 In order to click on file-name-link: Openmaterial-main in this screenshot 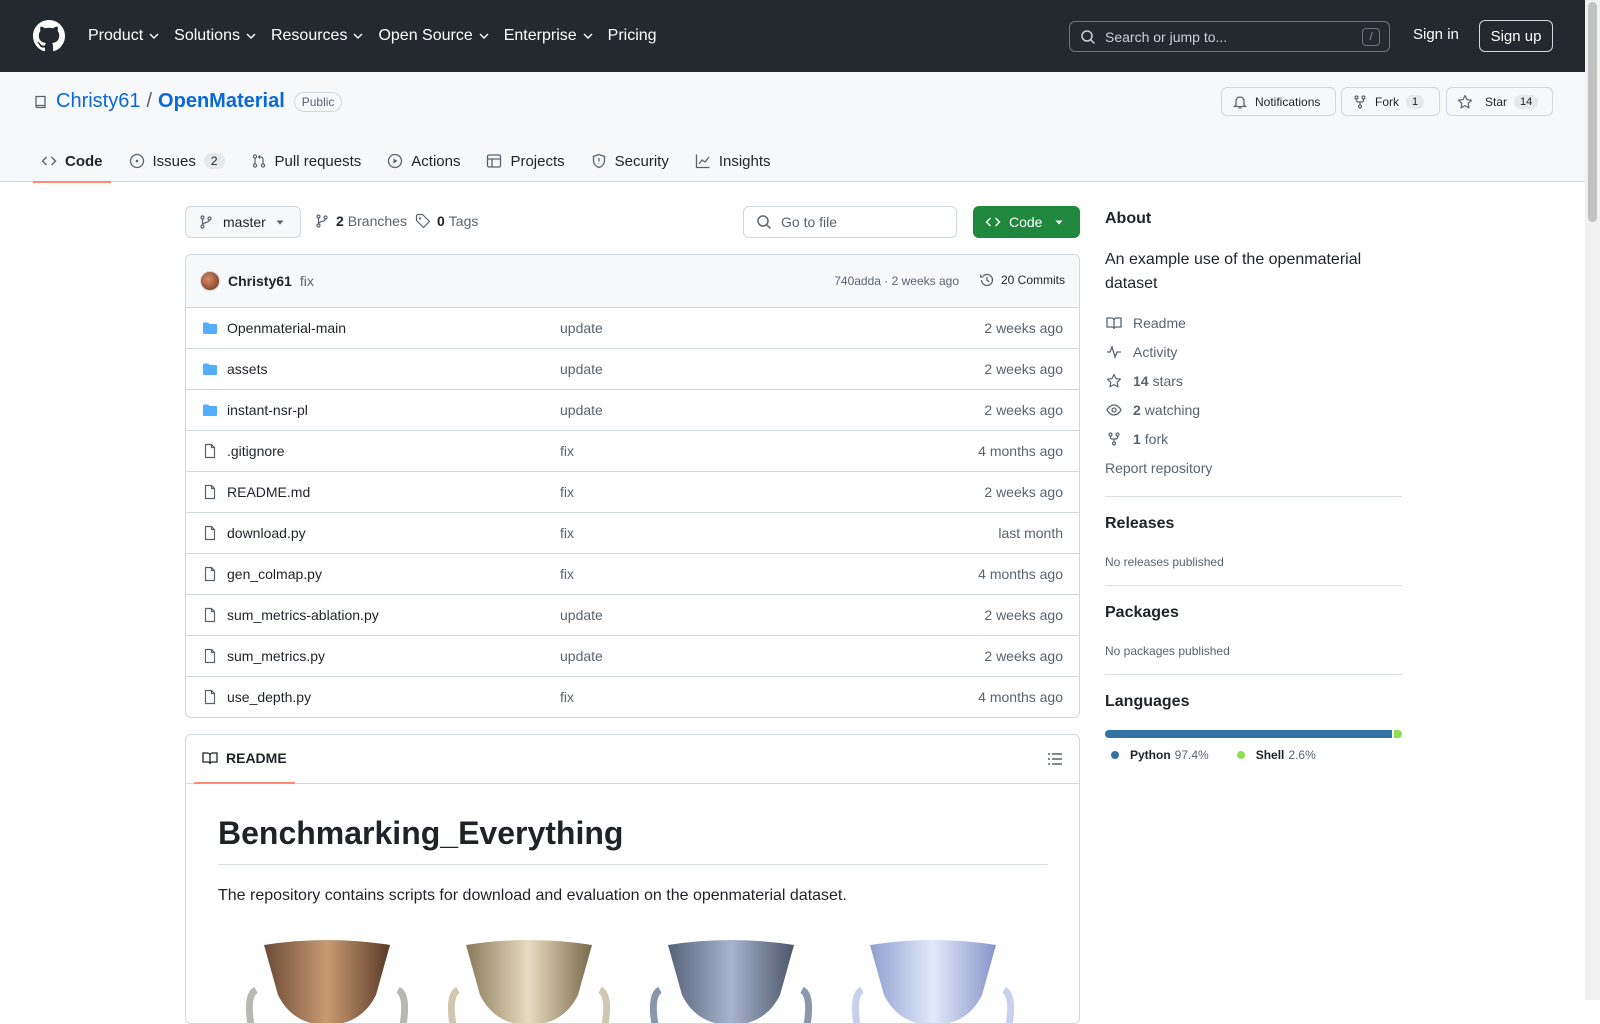, I will do `click(286, 328)`.